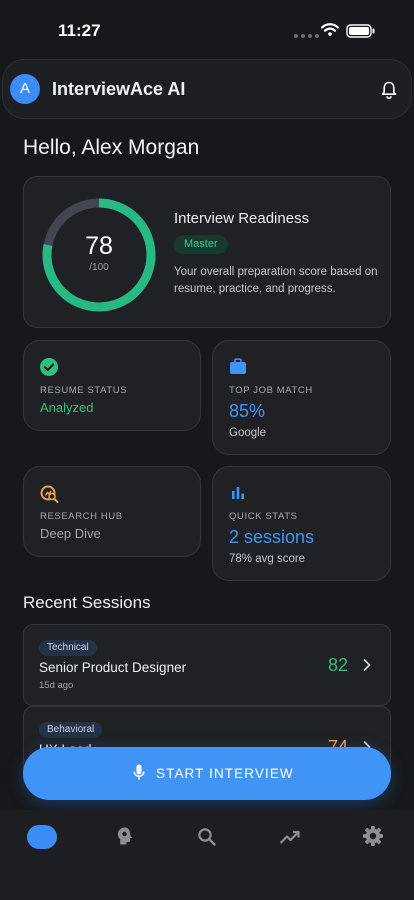 This screenshot has height=900, width=414. What do you see at coordinates (70, 533) in the screenshot?
I see `research-hub-value: Deep Dive` at bounding box center [70, 533].